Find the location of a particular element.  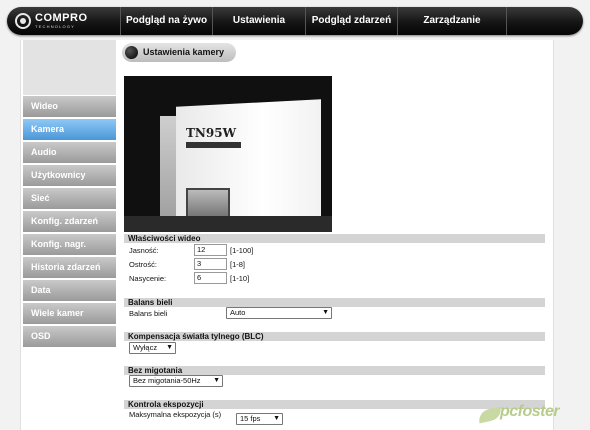

max-exposure-value: 15 fps is located at coordinates (250, 418).